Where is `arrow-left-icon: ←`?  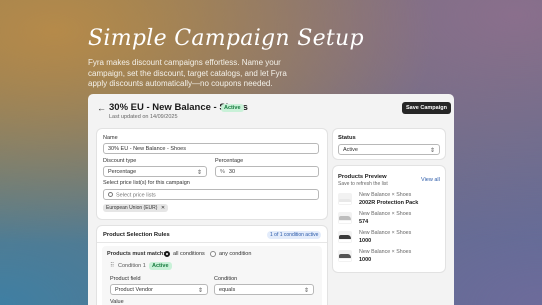
arrow-left-icon: ← is located at coordinates (101, 108).